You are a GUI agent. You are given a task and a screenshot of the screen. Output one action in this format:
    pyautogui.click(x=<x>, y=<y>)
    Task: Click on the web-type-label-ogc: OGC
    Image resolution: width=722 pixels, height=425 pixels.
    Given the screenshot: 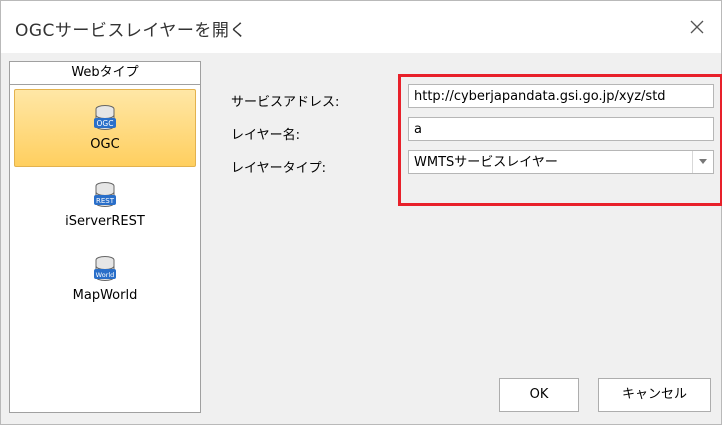 What is the action you would take?
    pyautogui.click(x=105, y=144)
    